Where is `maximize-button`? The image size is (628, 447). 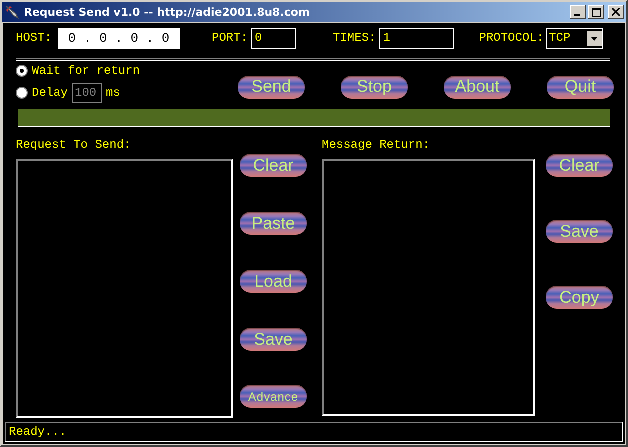 maximize-button is located at coordinates (596, 12).